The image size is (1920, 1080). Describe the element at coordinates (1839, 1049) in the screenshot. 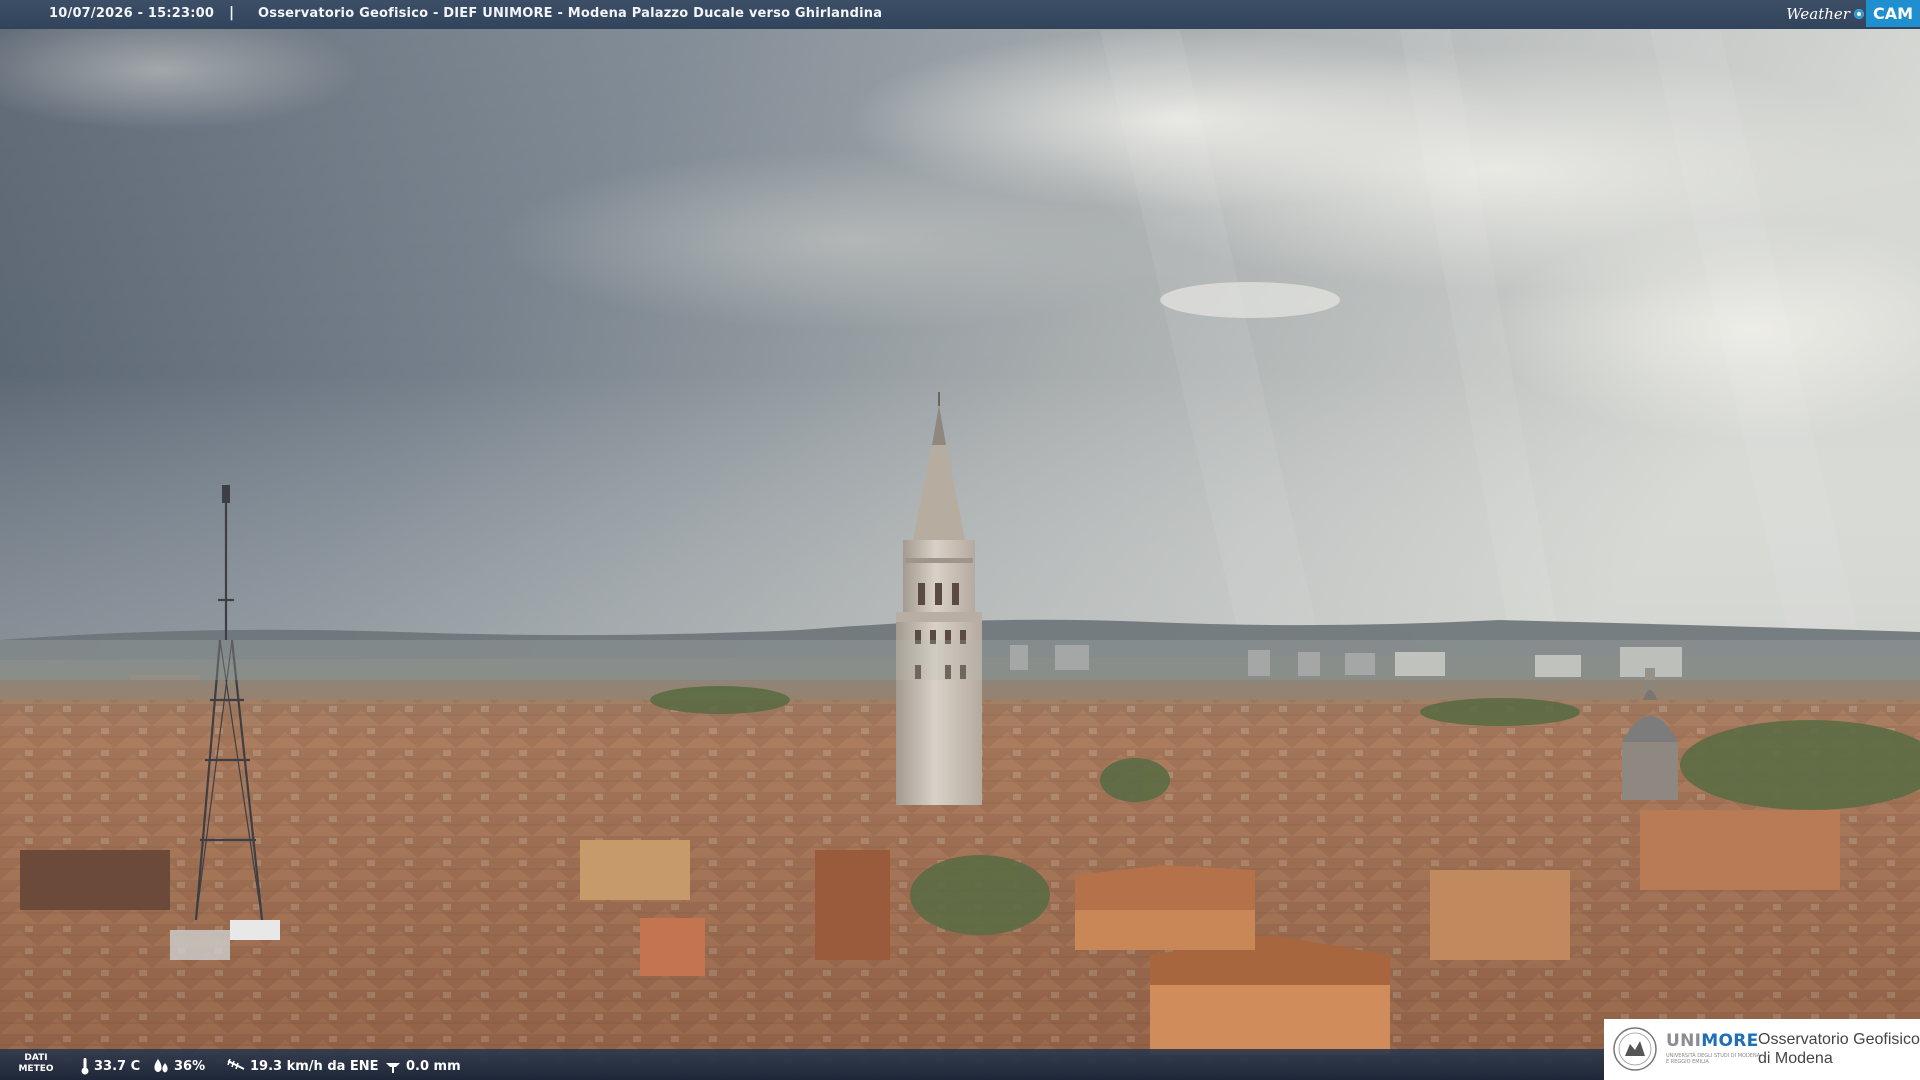

I see `observatory-name: Osservatorio Geofisico di Modena` at that location.